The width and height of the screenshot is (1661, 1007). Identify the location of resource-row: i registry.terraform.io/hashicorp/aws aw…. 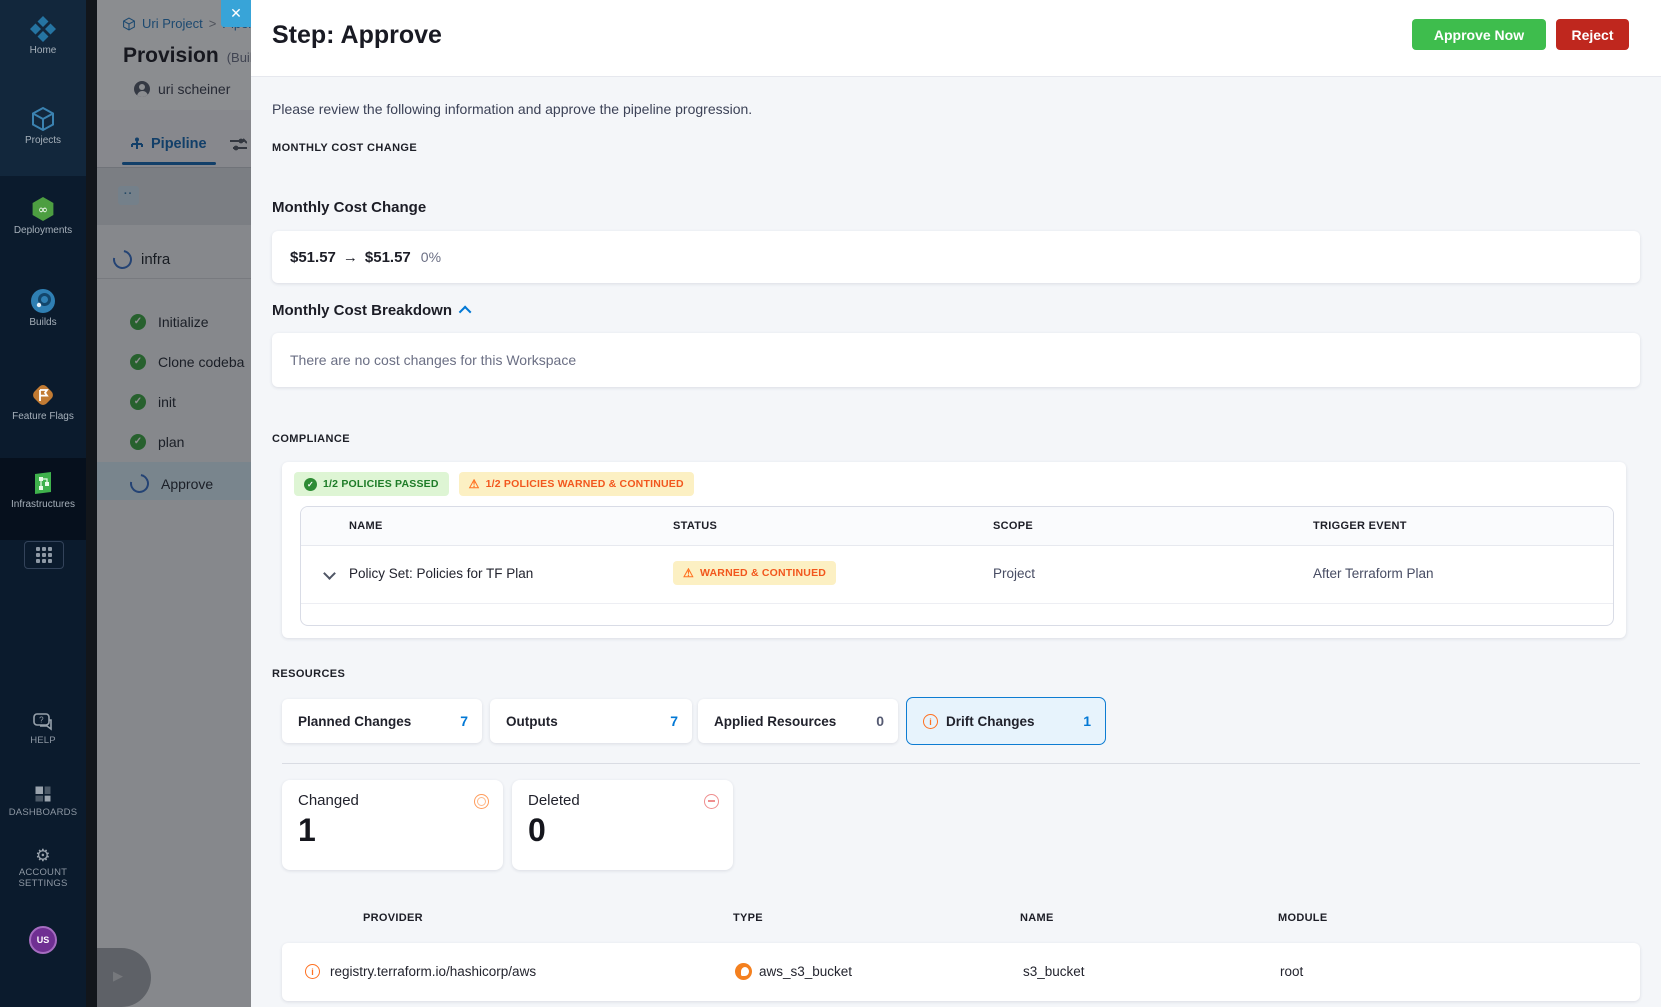
(961, 972).